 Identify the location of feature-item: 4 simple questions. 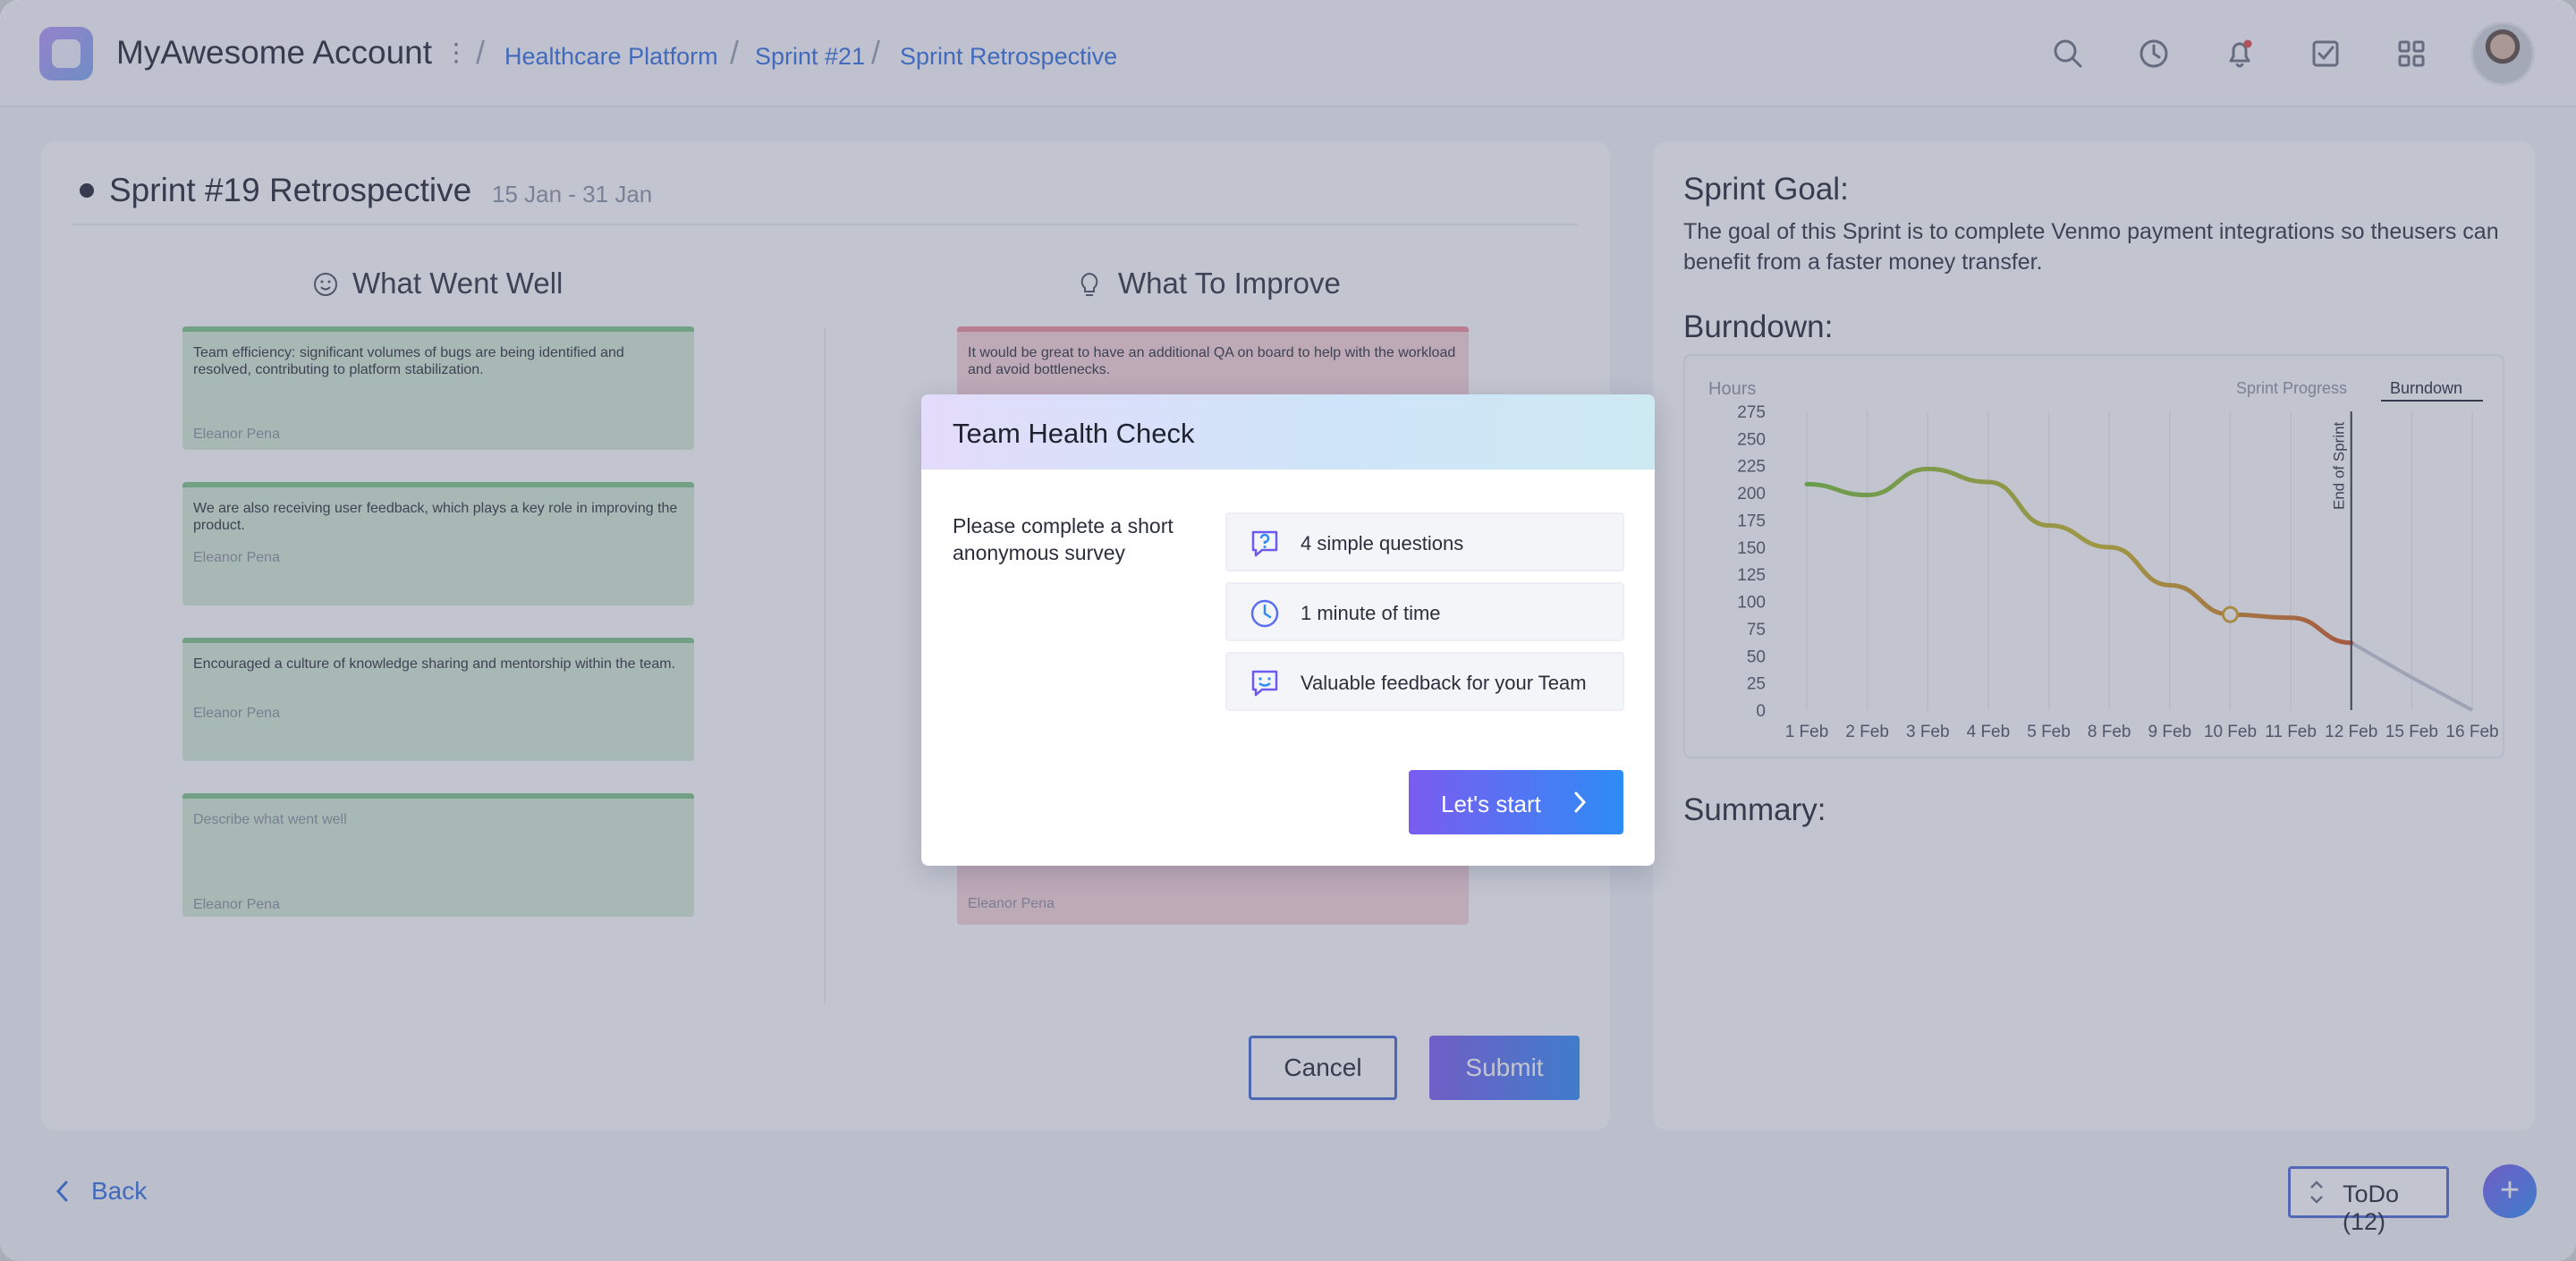
(1424, 541).